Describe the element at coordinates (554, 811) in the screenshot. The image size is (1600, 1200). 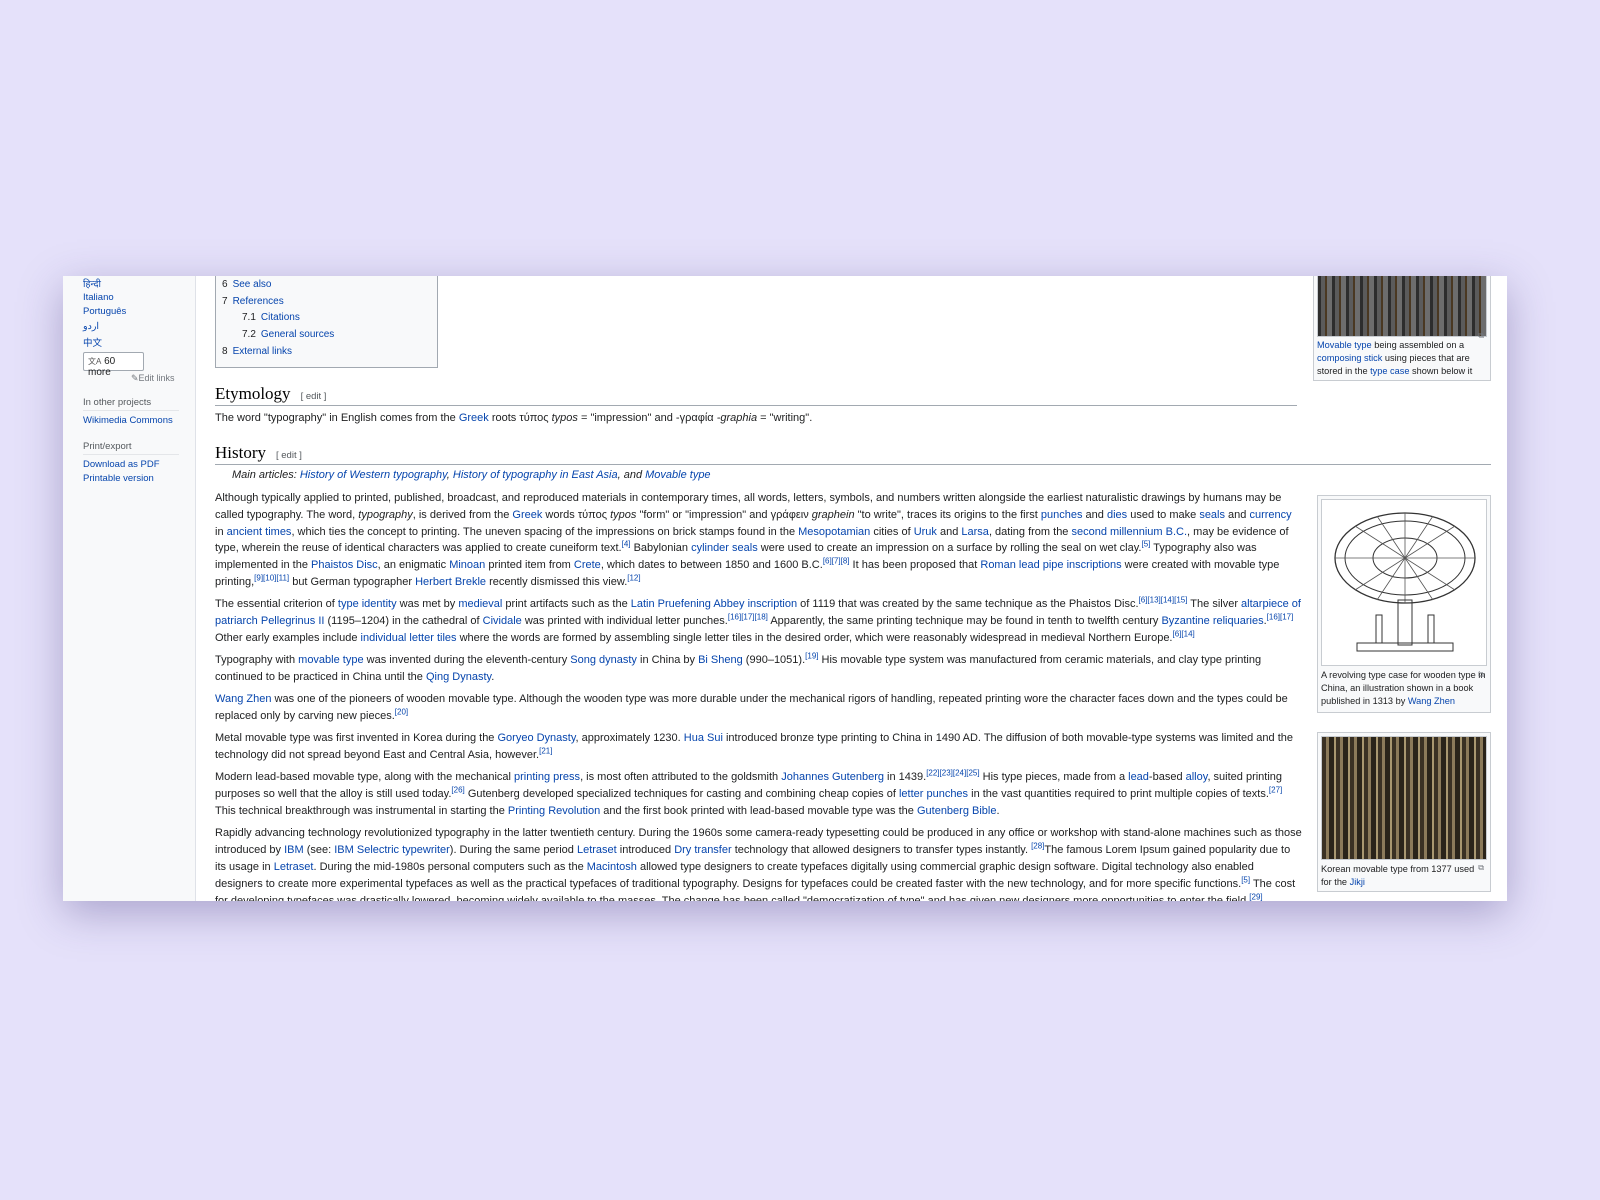
I see `article-link: Printing Revolution` at that location.